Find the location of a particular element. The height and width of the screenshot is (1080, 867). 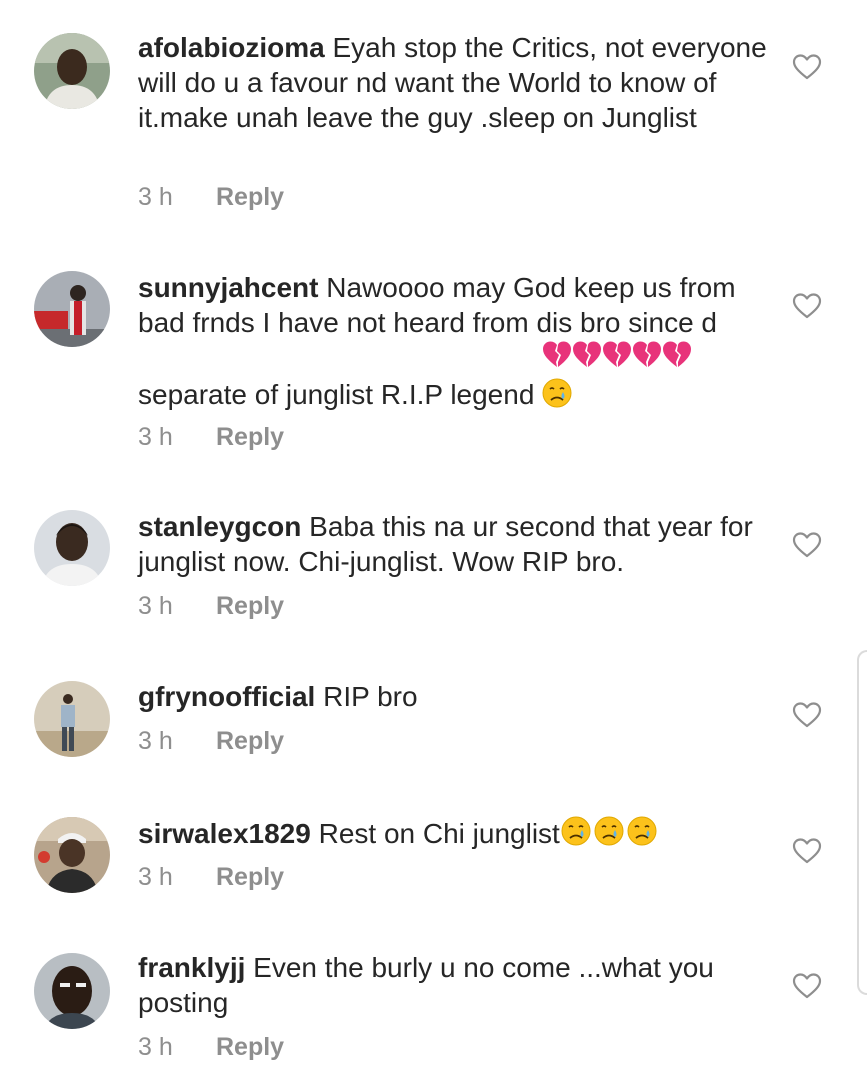

scrollbar is located at coordinates (862, 822).